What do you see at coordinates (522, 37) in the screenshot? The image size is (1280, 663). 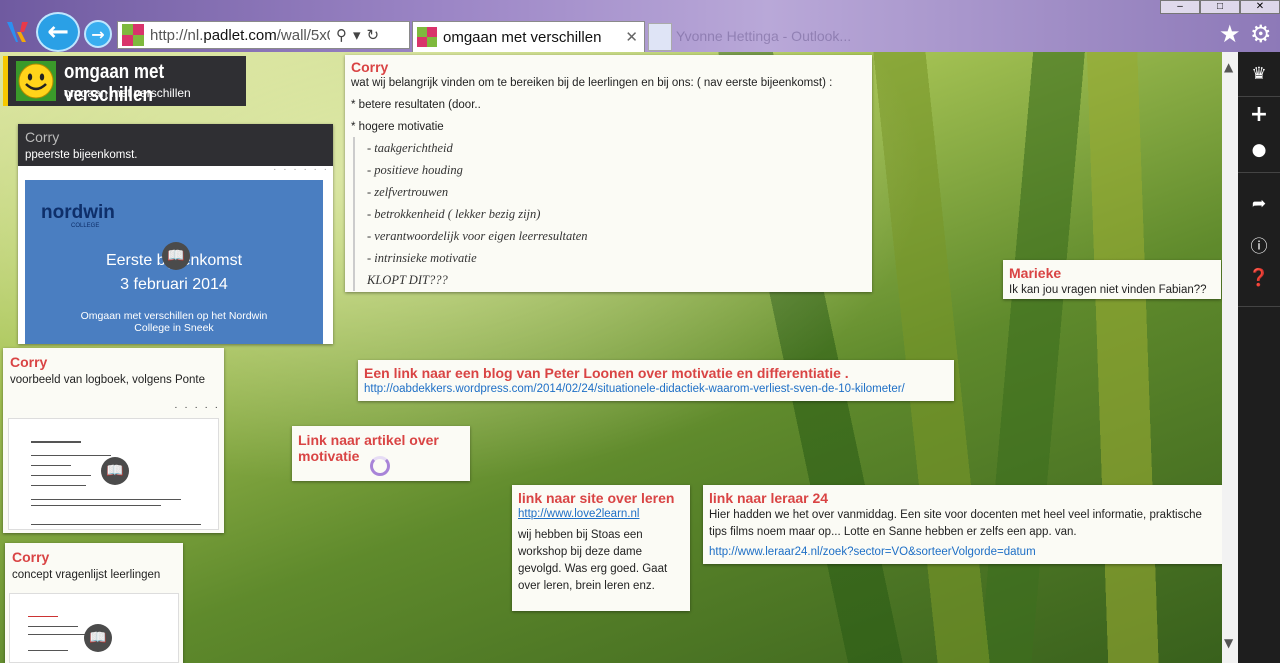 I see `tab-title: omgaan met verschillen` at bounding box center [522, 37].